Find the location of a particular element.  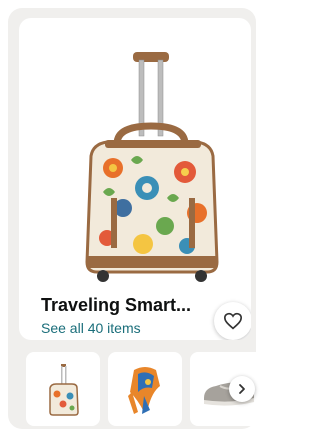

rolling-bag-thumbnail-image is located at coordinates (64, 390).